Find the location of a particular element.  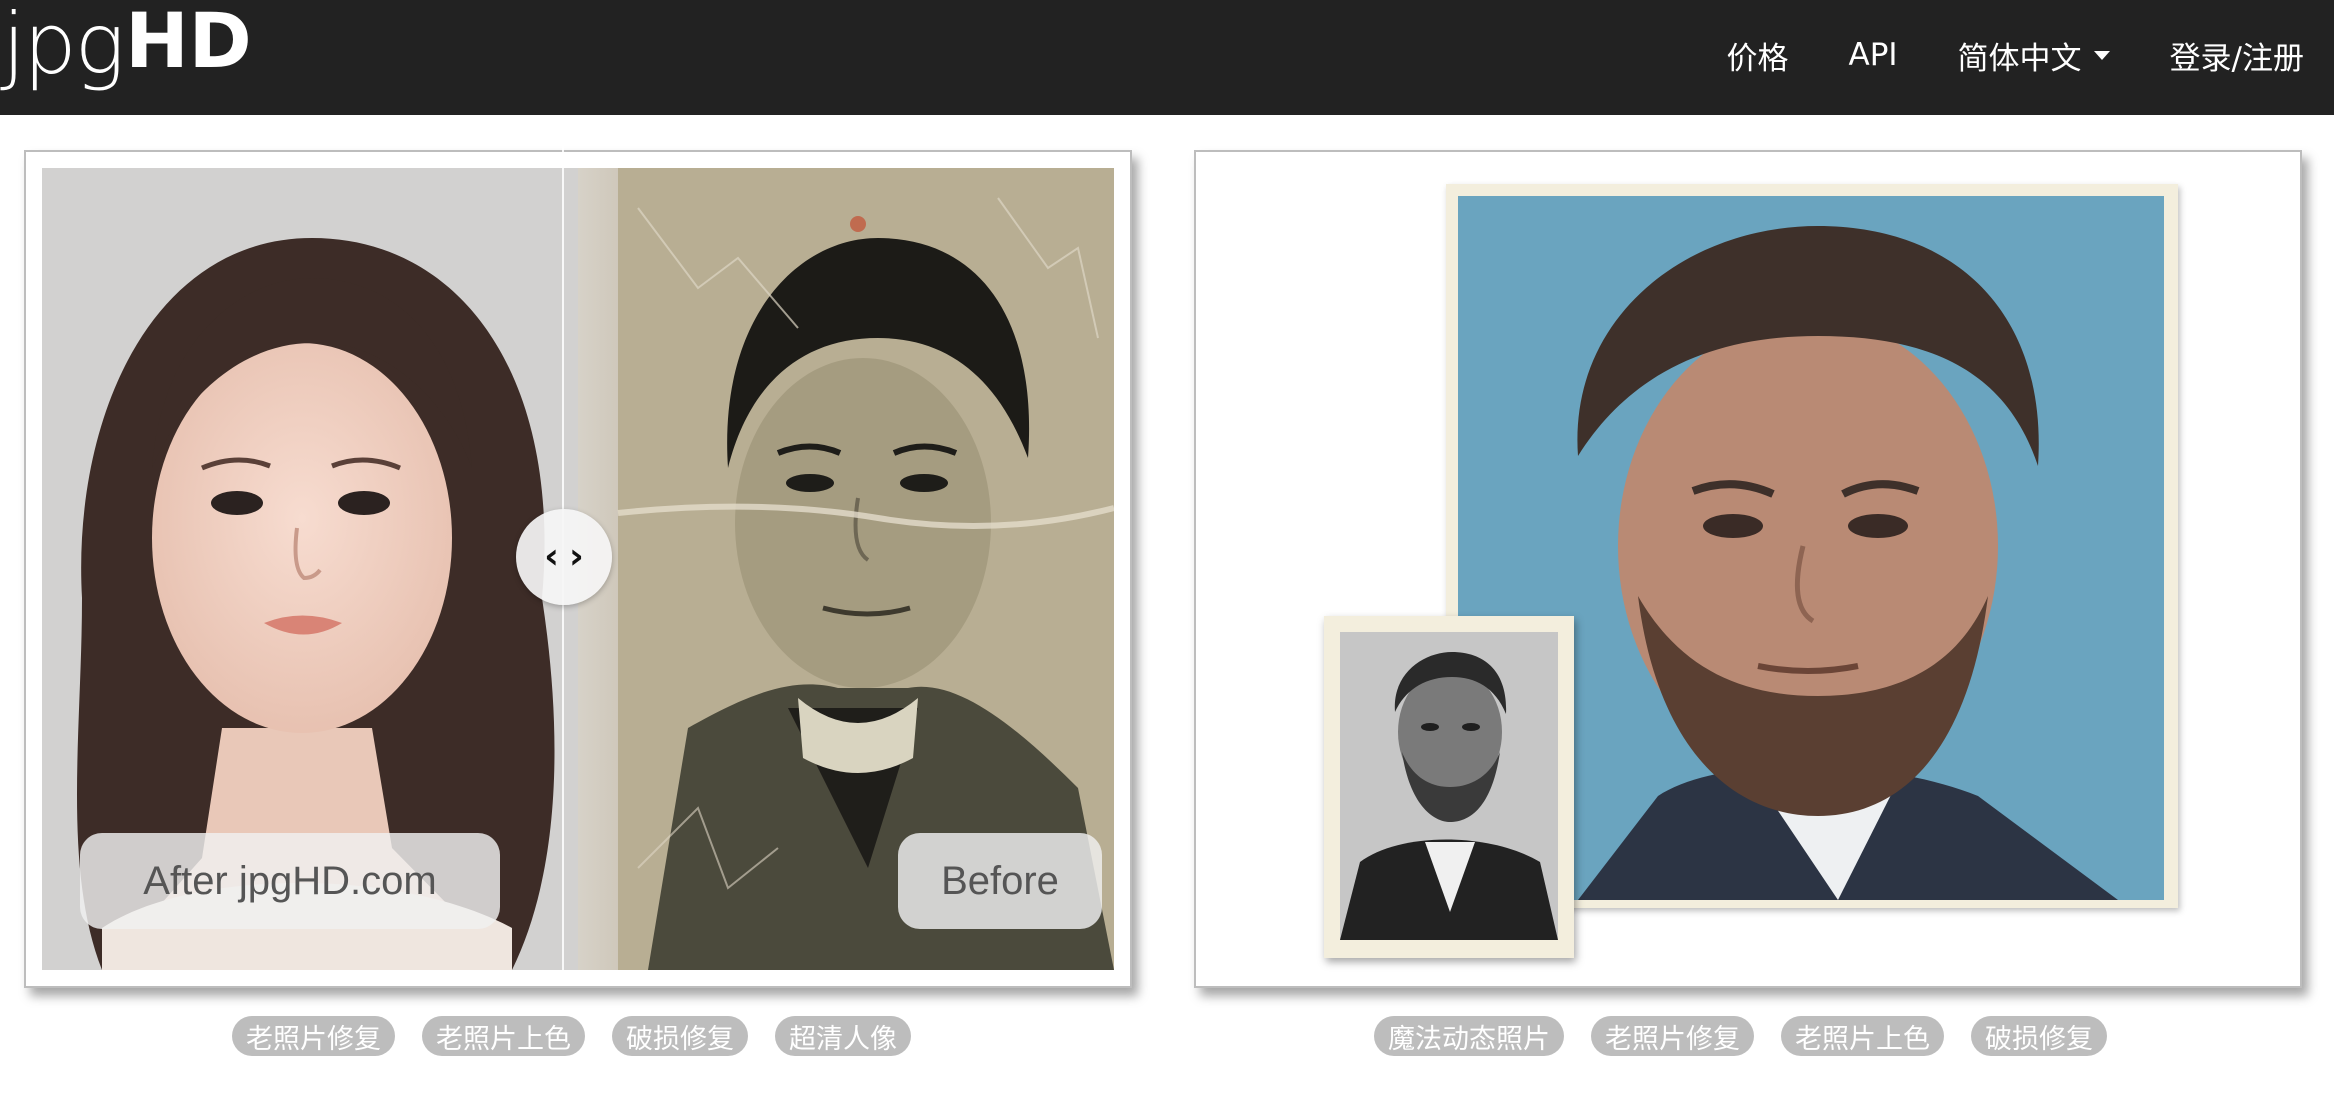

language-label: 简体中文 is located at coordinates (2019, 58).